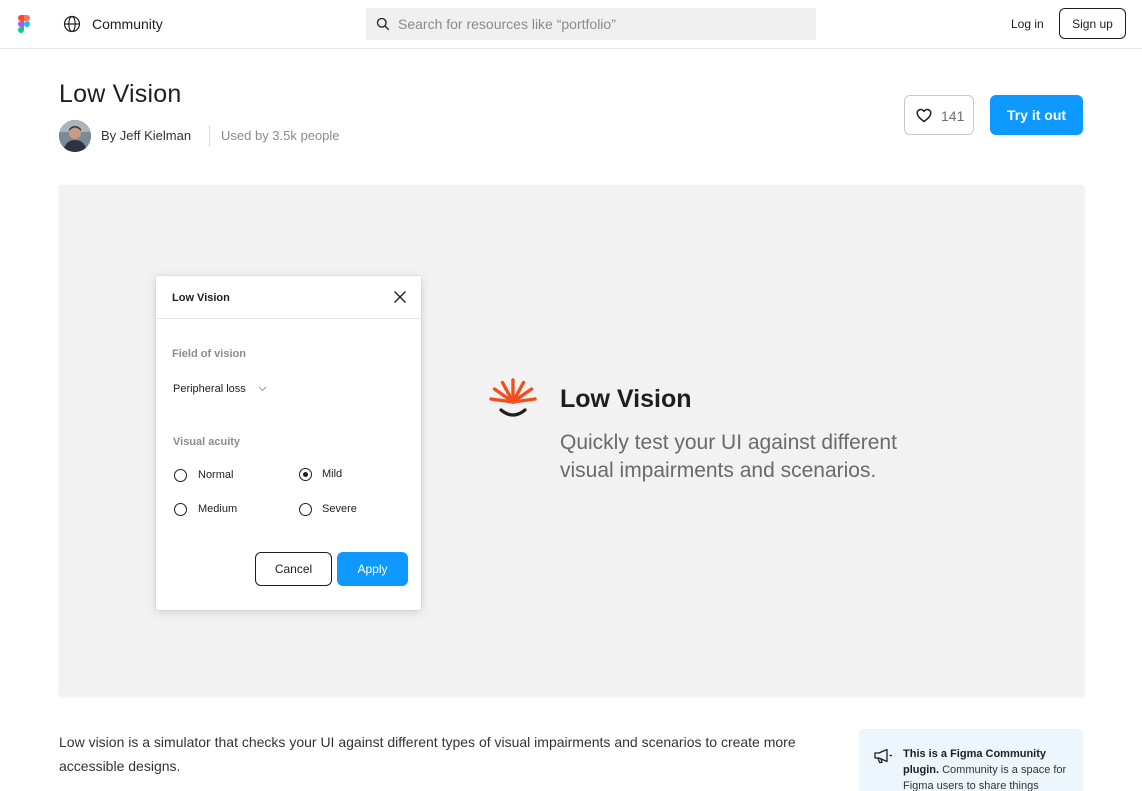  I want to click on radio-label-severe: Severe, so click(339, 509).